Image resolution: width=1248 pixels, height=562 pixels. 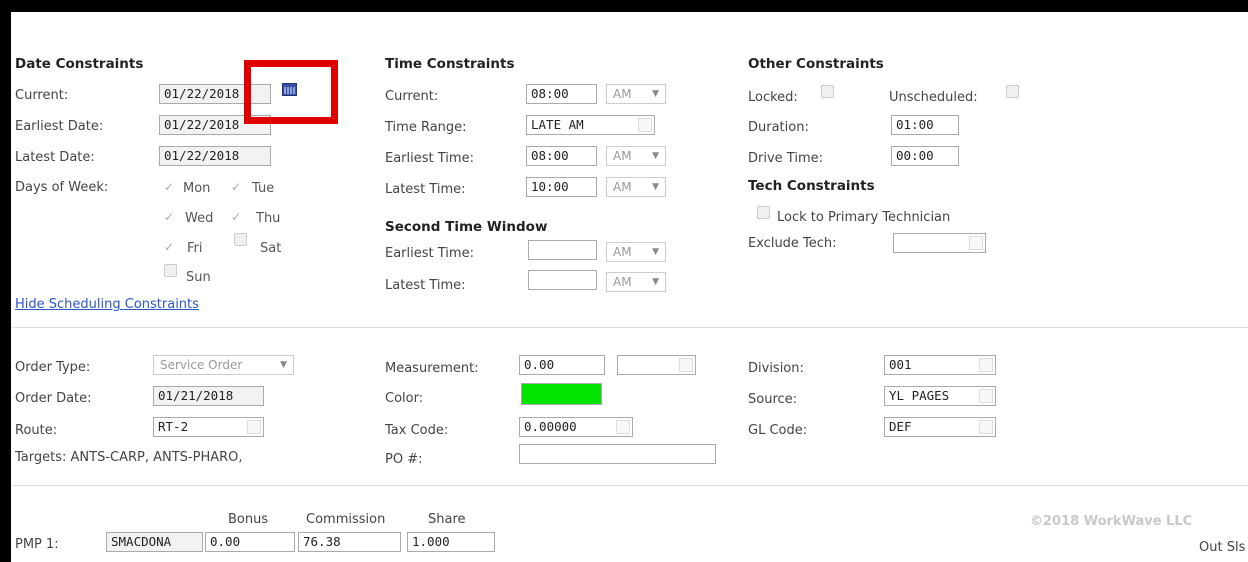 What do you see at coordinates (349, 542) in the screenshot?
I see `pmp1-commission-field: 76.38` at bounding box center [349, 542].